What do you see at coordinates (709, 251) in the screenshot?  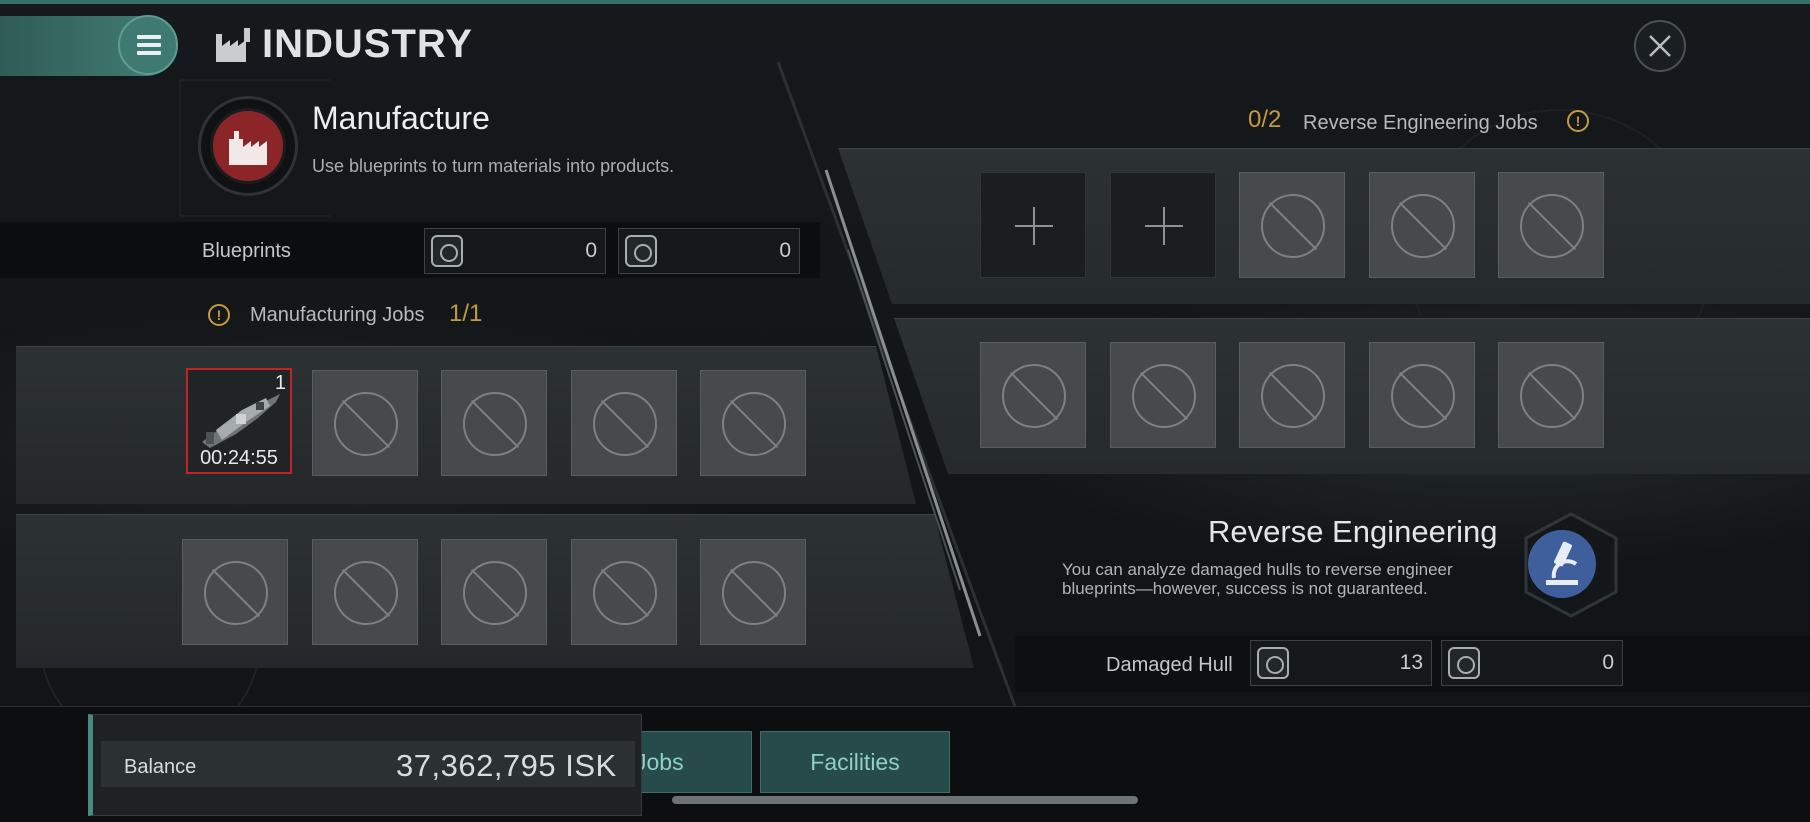 I see `blueprint-copy-counter: 0` at bounding box center [709, 251].